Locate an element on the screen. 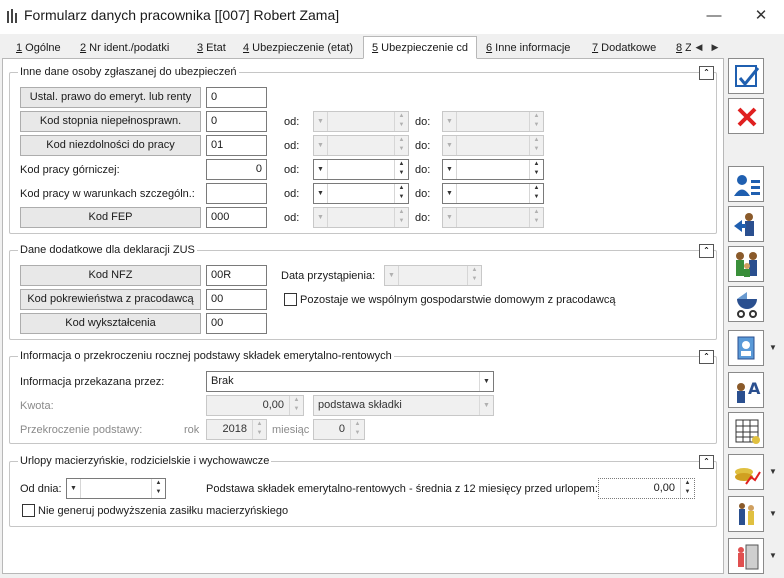 The height and width of the screenshot is (578, 784). tab-z: 8 Z is located at coordinates (680, 48).